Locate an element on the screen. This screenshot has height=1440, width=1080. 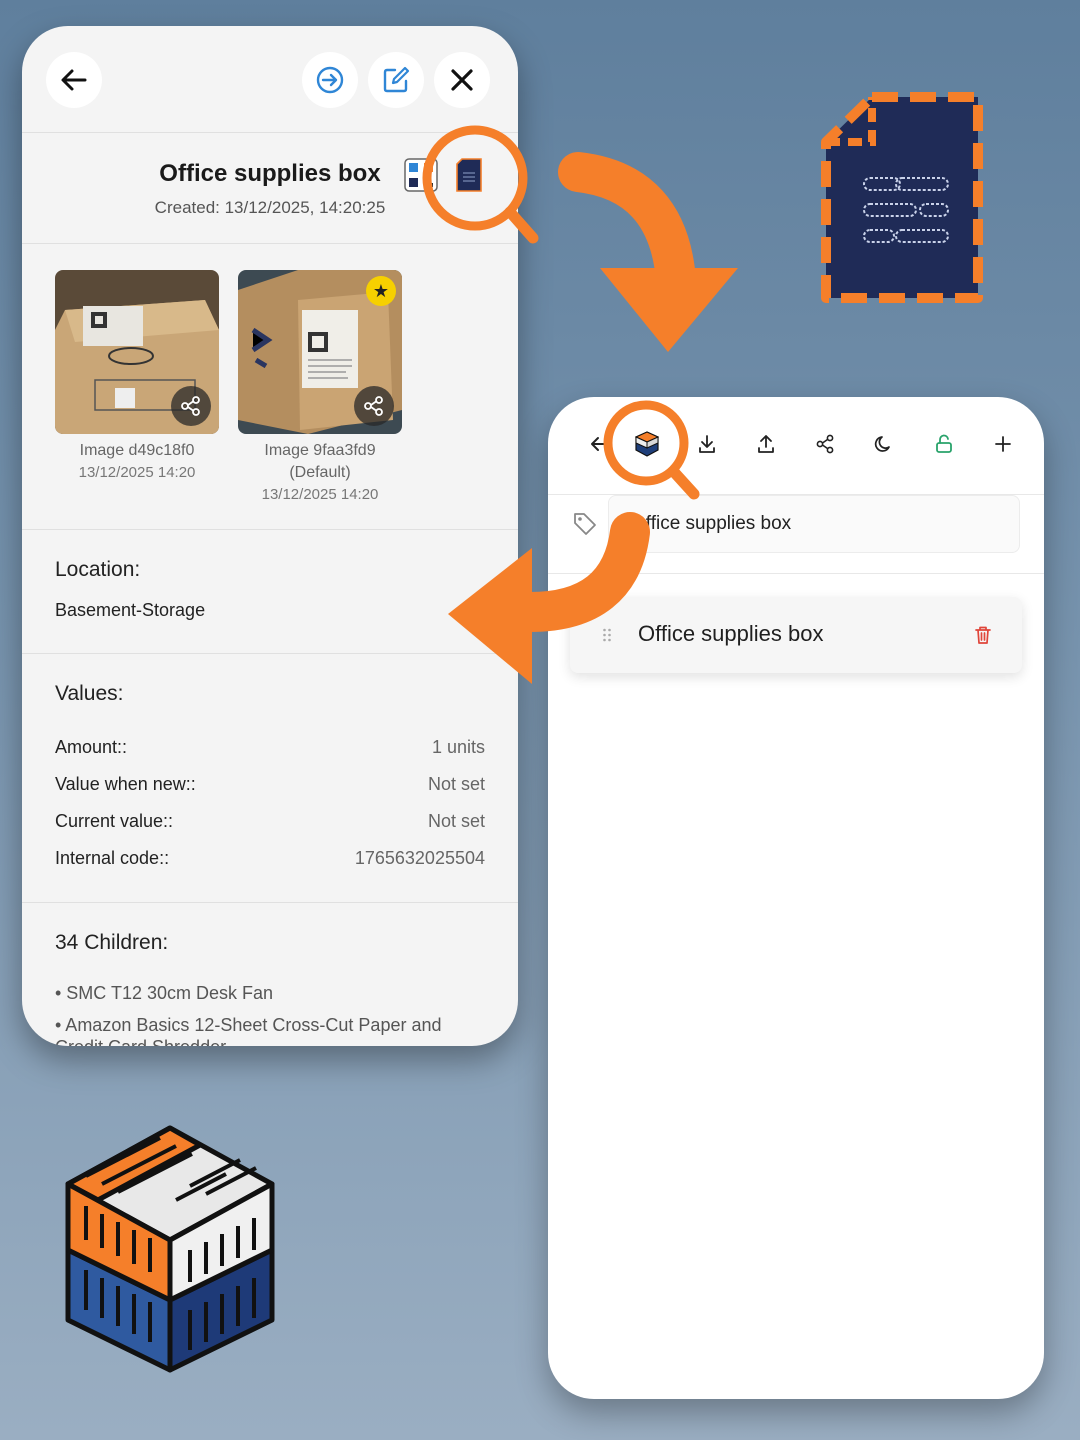
tag-icon-wrap is located at coordinates (585, 526).